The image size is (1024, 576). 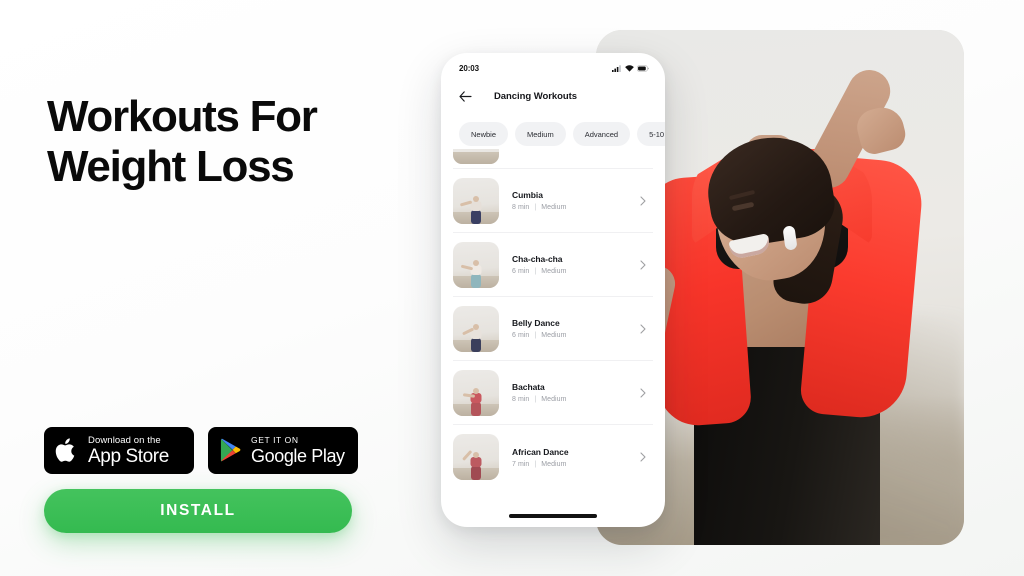 I want to click on filter-chips: Newbie Medium Advanced 5-10 min, so click(x=553, y=132).